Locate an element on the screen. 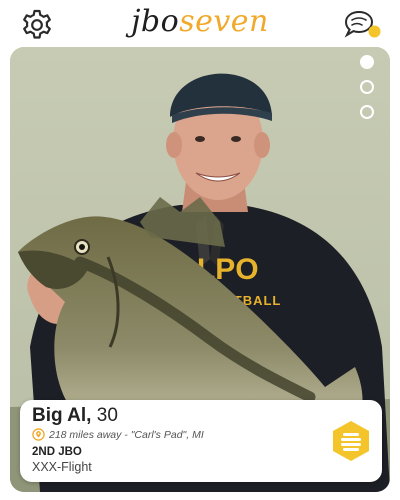 The width and height of the screenshot is (400, 500). profile-age: 30 is located at coordinates (107, 415).